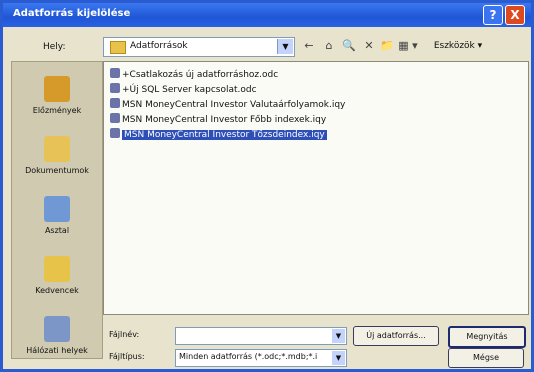 The height and width of the screenshot is (372, 534). I want to click on window-title: Adatforrás kijelölése, so click(72, 13).